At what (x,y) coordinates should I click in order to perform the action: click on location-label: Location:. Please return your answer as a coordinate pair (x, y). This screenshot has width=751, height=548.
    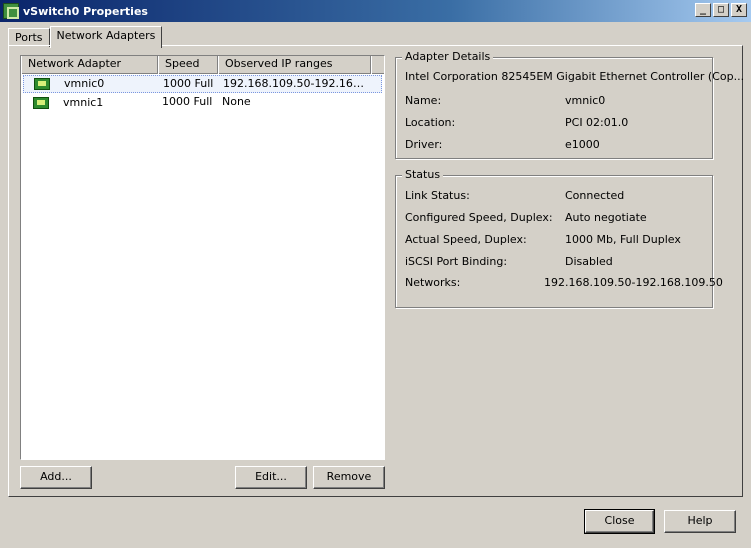
    Looking at the image, I should click on (430, 122).